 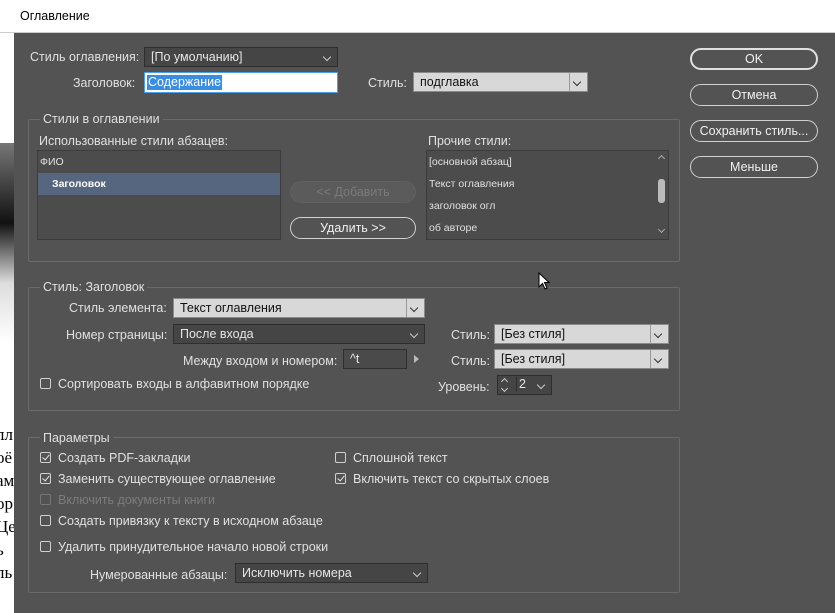 I want to click on heading-style-dropdown: подглавка, so click(x=500, y=82).